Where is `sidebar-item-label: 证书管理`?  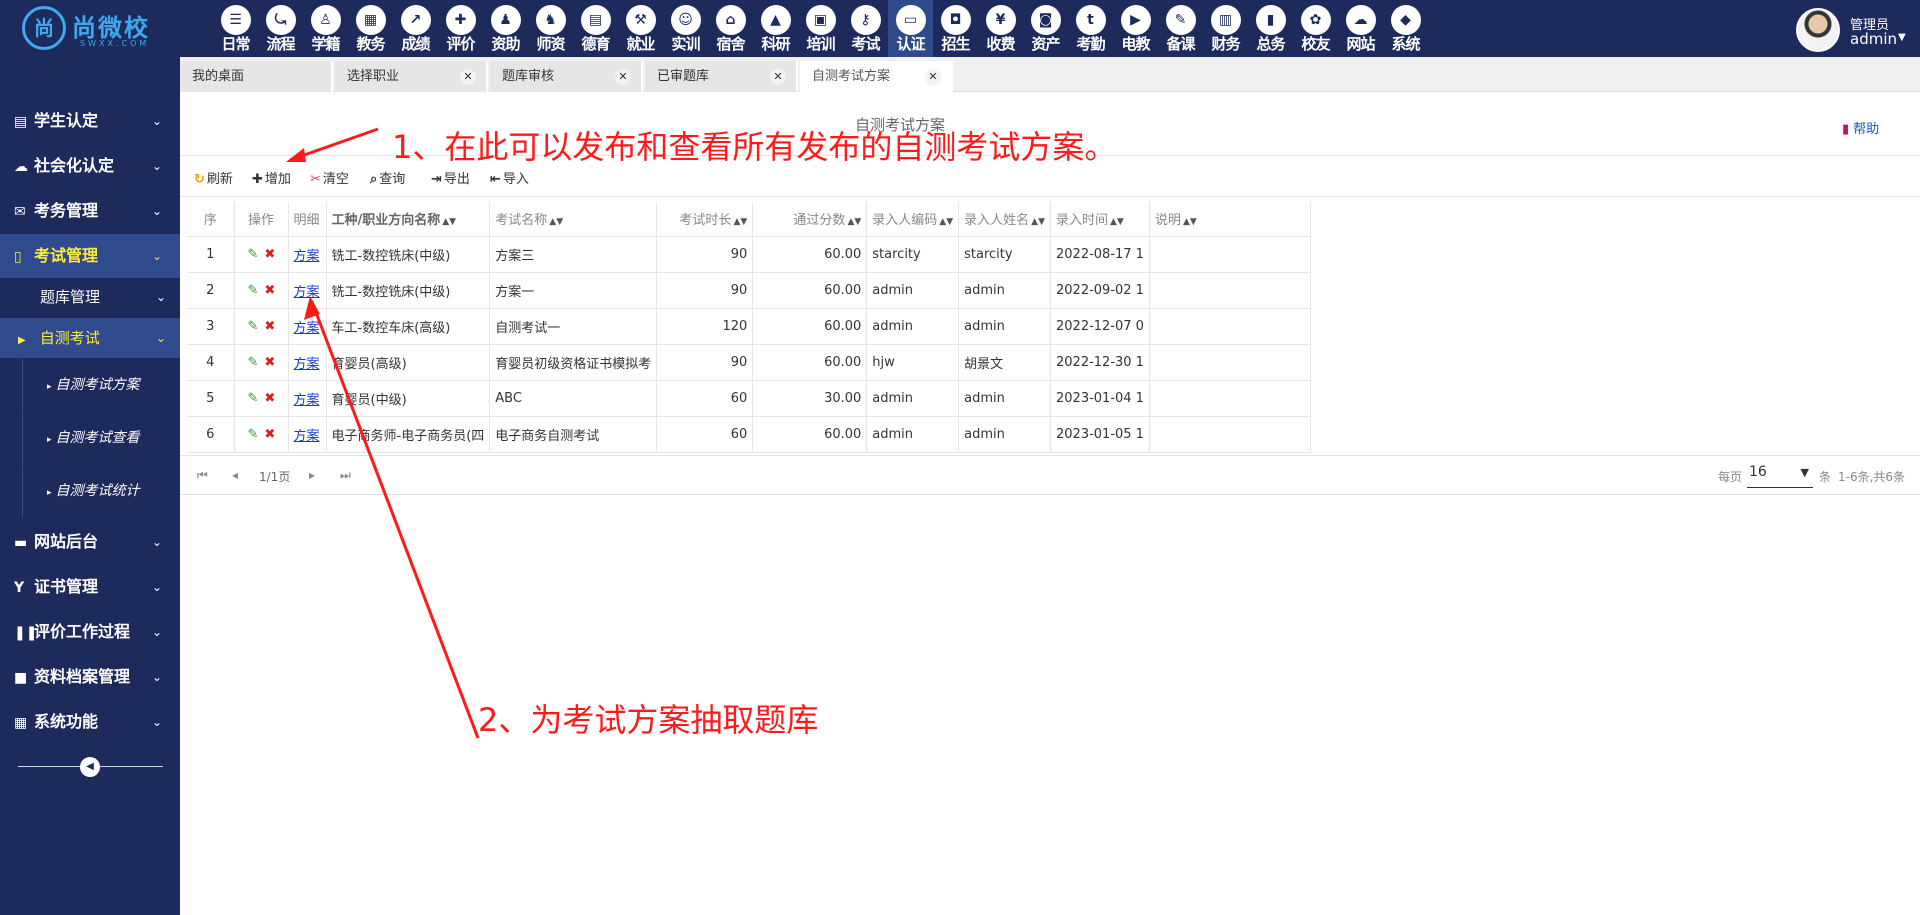 sidebar-item-label: 证书管理 is located at coordinates (66, 586).